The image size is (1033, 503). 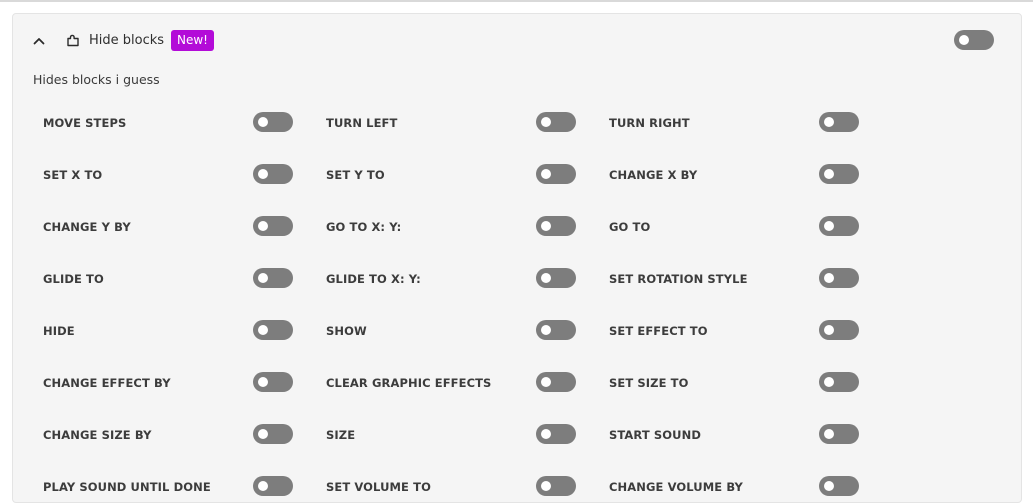 What do you see at coordinates (87, 227) in the screenshot?
I see `setting-label: CHANGE Y BY` at bounding box center [87, 227].